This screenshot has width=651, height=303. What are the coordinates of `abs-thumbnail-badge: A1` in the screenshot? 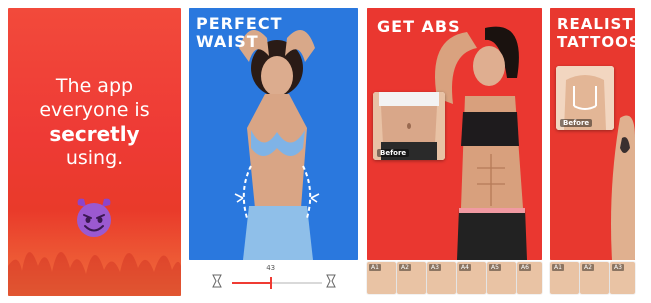 It's located at (375, 267).